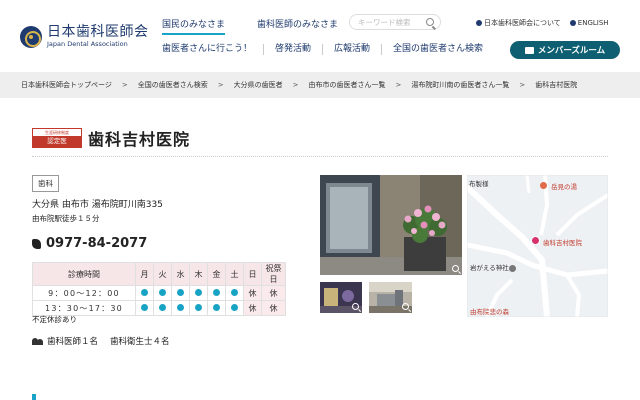 The image size is (640, 400). Describe the element at coordinates (54, 319) in the screenshot. I see `irregular-closure-note: 不定休診あり` at that location.